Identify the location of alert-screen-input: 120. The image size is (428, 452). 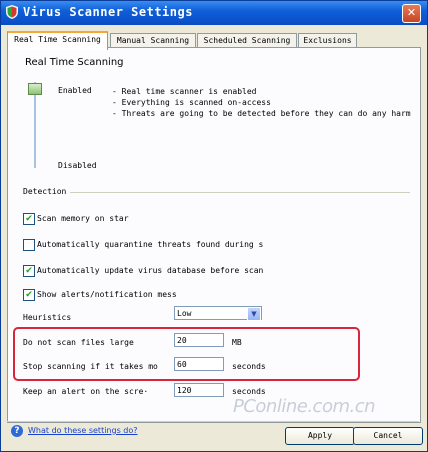
(199, 390).